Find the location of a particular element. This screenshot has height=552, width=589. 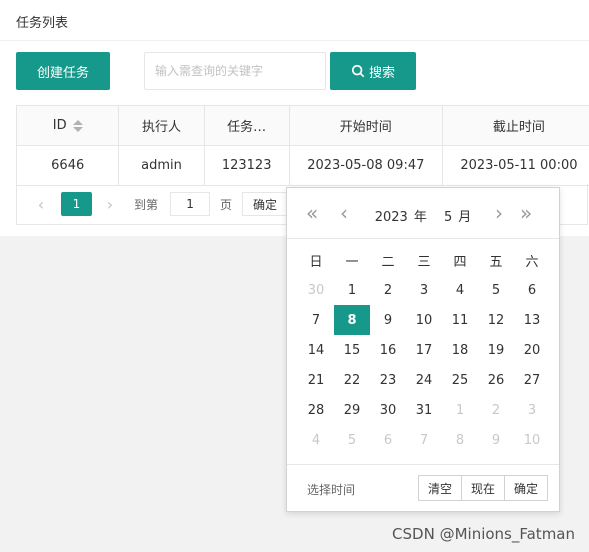

calendar-day: 12 is located at coordinates (496, 320).